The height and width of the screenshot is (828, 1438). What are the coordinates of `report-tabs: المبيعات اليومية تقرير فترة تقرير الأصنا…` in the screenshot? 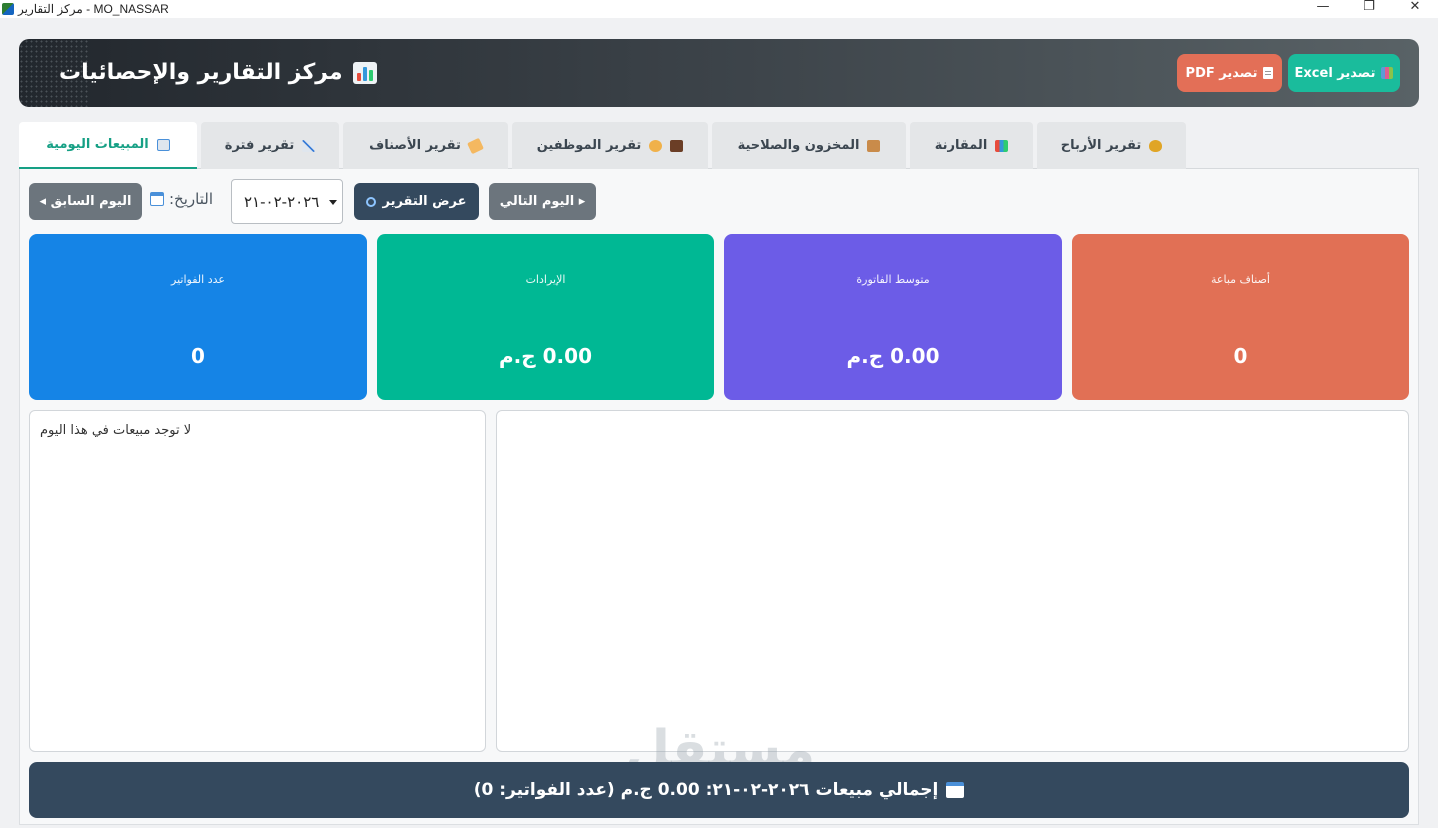 It's located at (719, 145).